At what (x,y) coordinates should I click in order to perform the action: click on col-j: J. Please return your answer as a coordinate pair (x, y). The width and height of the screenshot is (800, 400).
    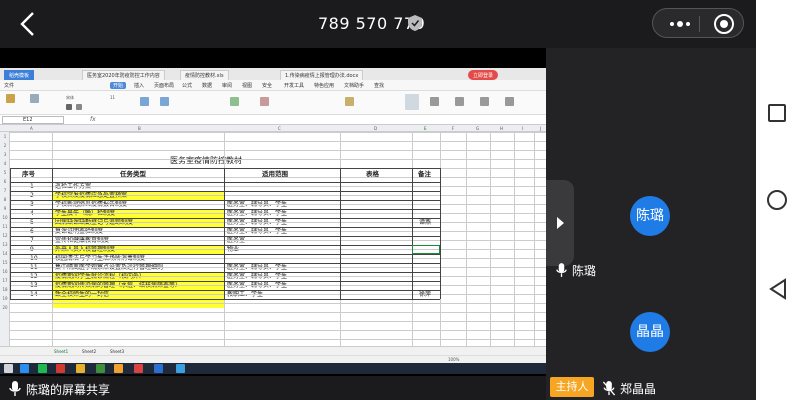
    Looking at the image, I should click on (540, 128).